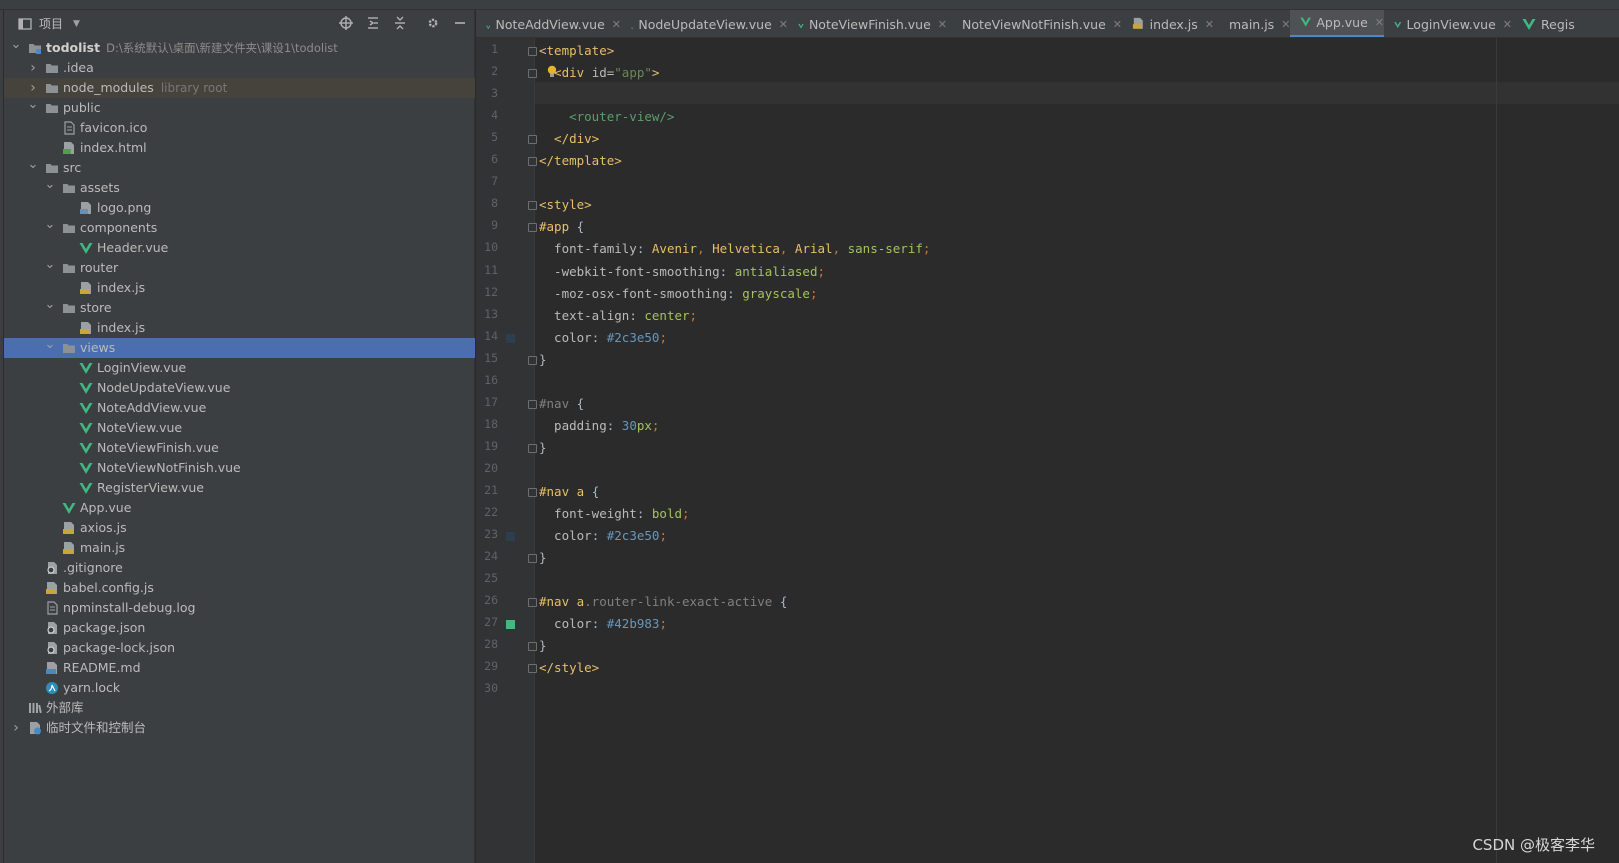 Image resolution: width=1619 pixels, height=863 pixels. What do you see at coordinates (69, 508) in the screenshot?
I see `vue-icon` at bounding box center [69, 508].